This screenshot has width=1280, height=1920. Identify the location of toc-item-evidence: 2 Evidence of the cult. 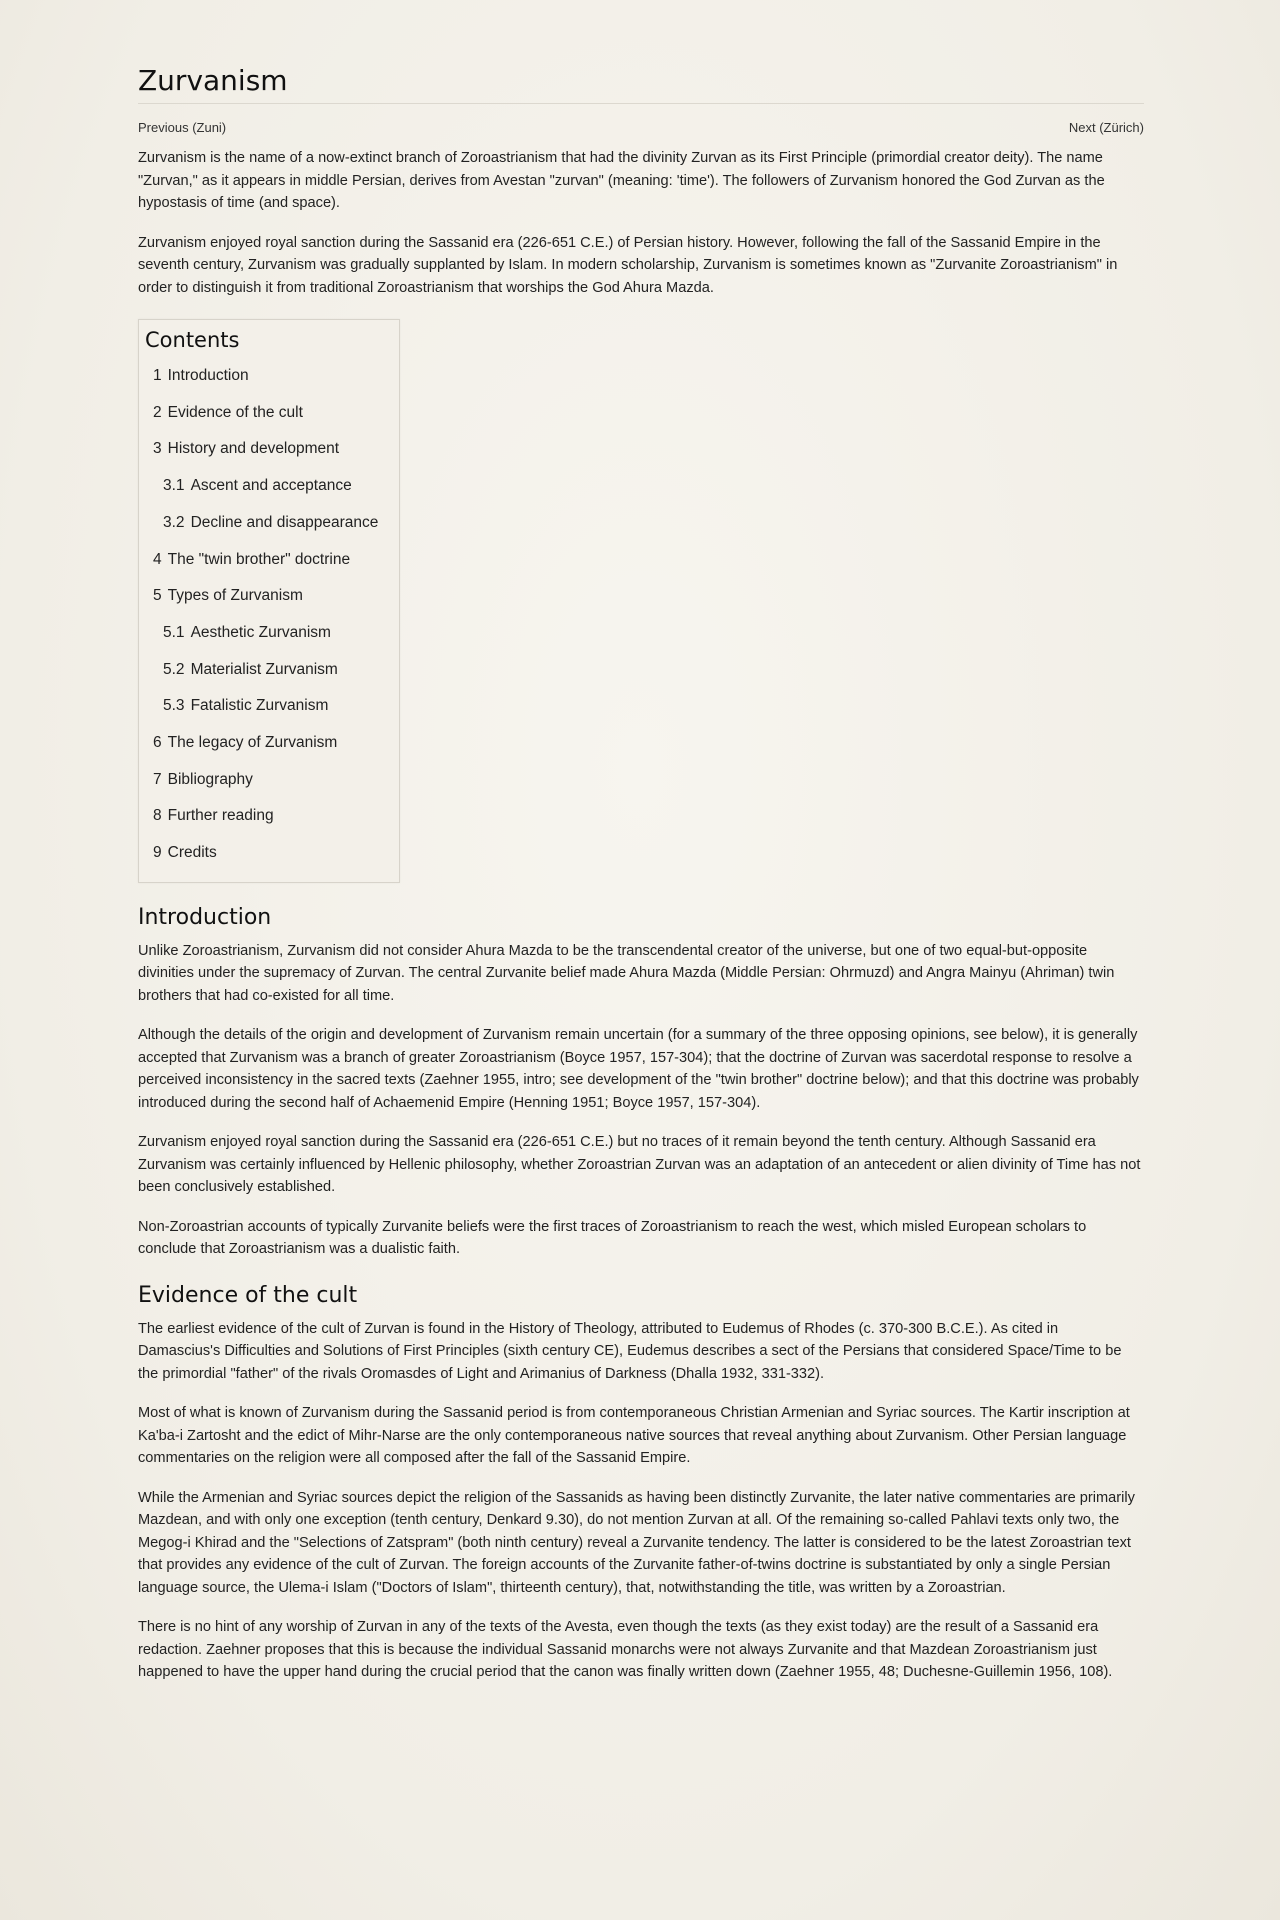
(272, 413).